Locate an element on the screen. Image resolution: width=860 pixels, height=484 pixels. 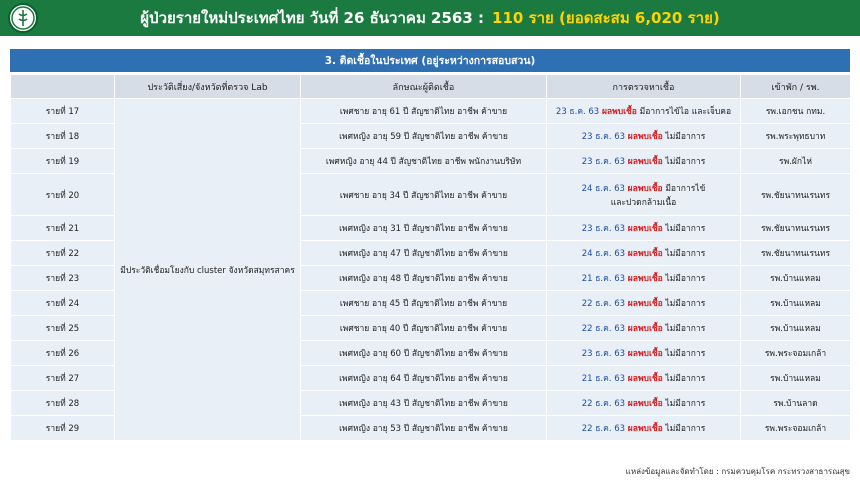
symptom-text: มีอาการไข้ไอ และเจ็บคอ is located at coordinates (685, 112).